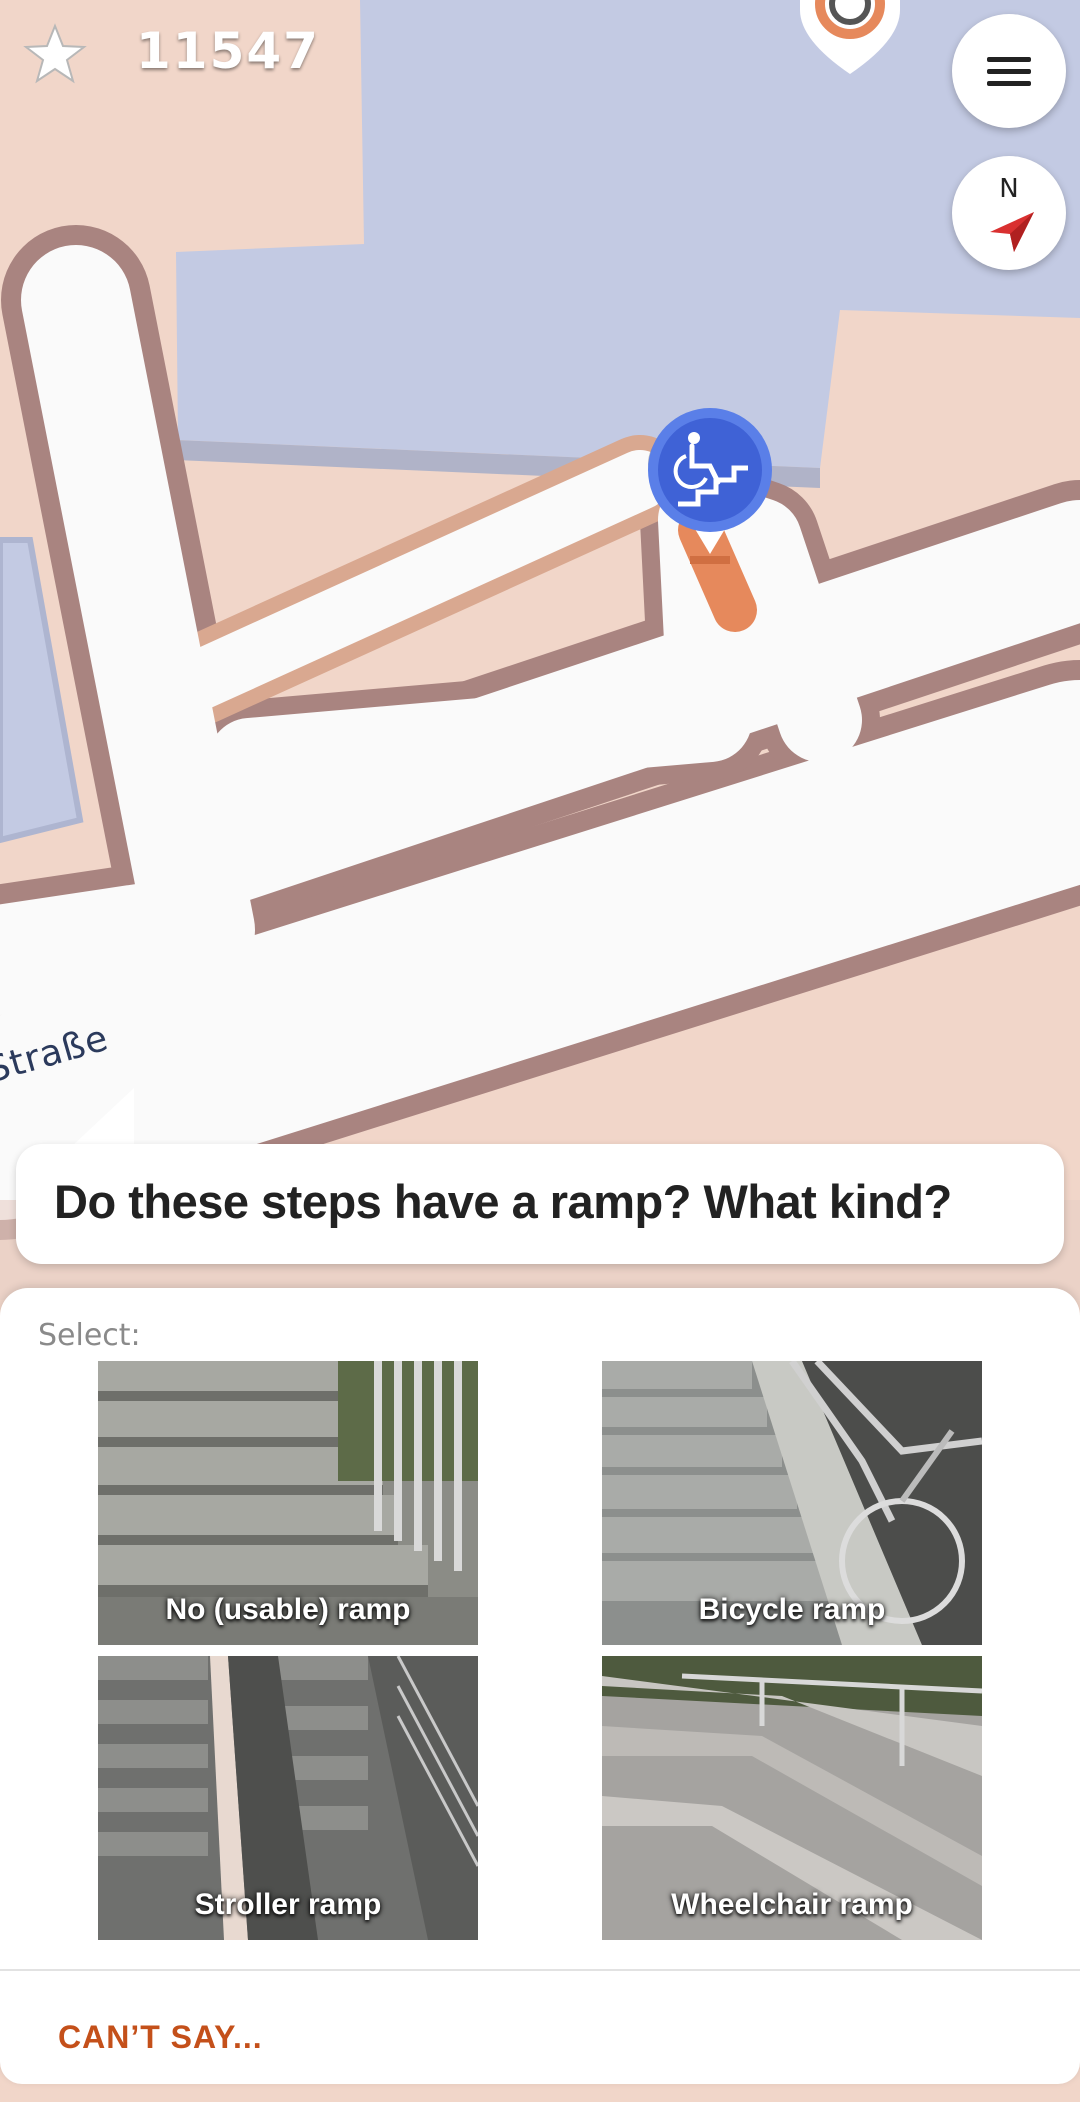 This screenshot has width=1080, height=2102. Describe the element at coordinates (792, 1904) in the screenshot. I see `option-label: Wheelchair ramp` at that location.